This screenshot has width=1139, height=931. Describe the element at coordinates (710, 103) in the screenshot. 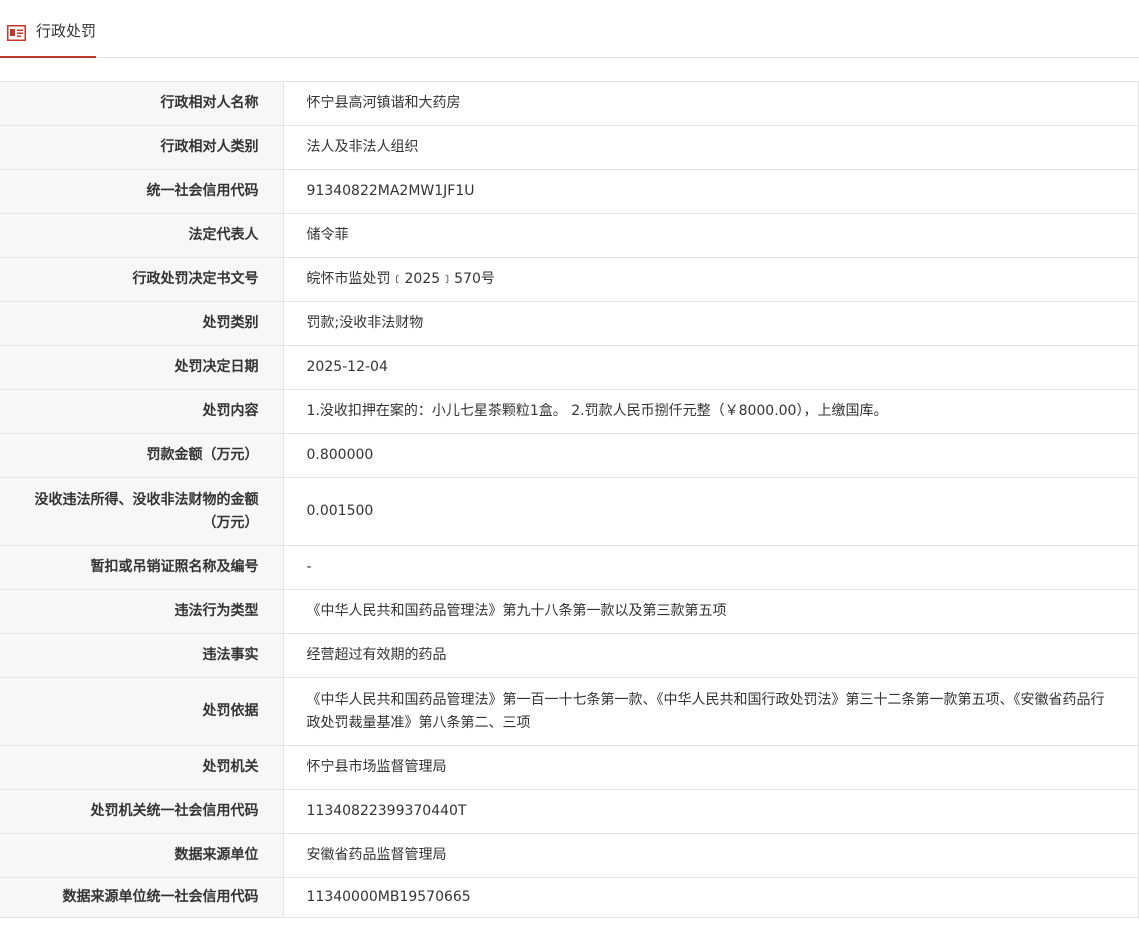

I see `field-value: 怀宁县高河镇谐和大药房` at that location.